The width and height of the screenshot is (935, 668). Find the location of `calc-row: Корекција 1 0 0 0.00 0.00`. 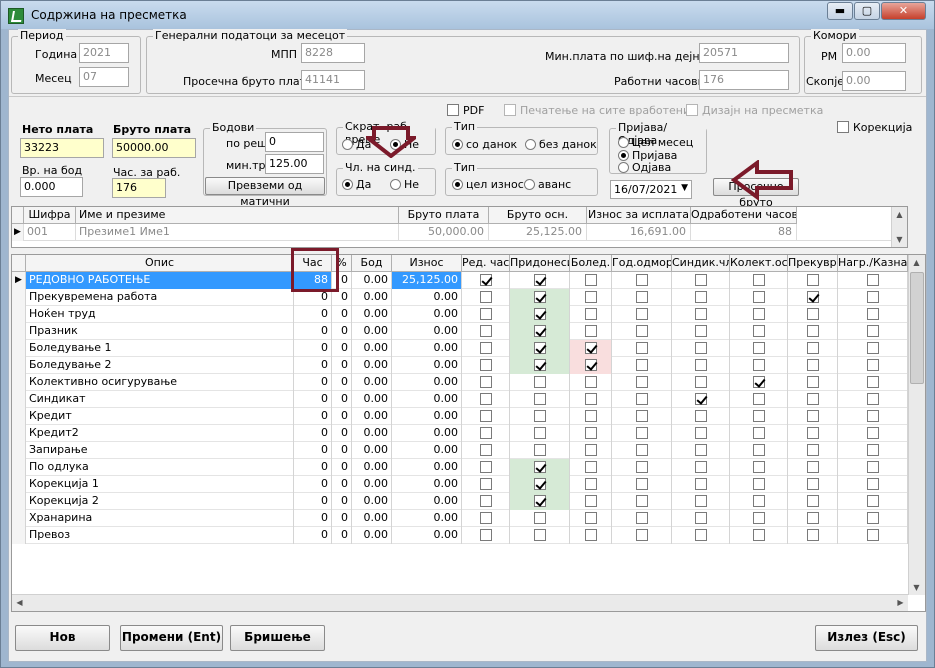

calc-row: Корекција 1 0 0 0.00 0.00 is located at coordinates (460, 484).